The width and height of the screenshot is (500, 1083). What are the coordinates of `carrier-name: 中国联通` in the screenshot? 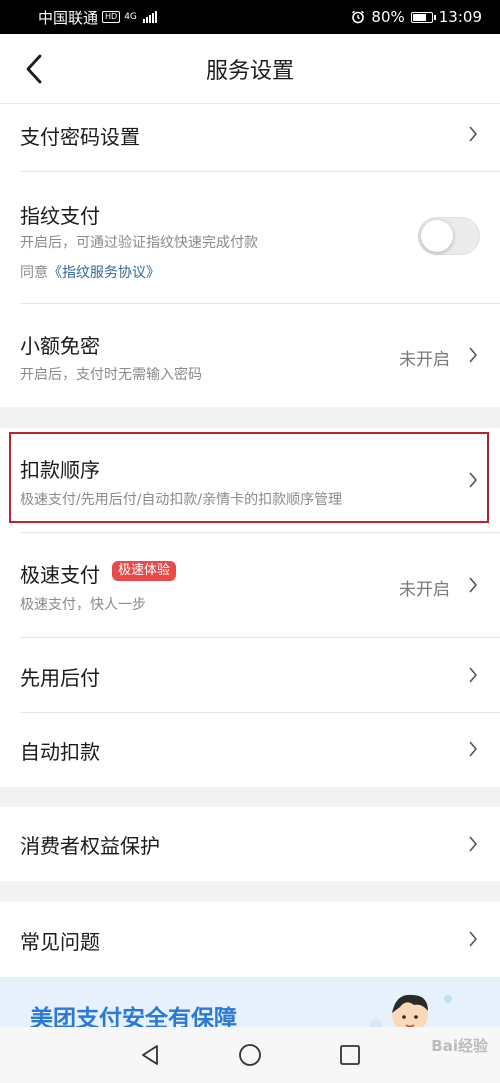 It's located at (68, 17).